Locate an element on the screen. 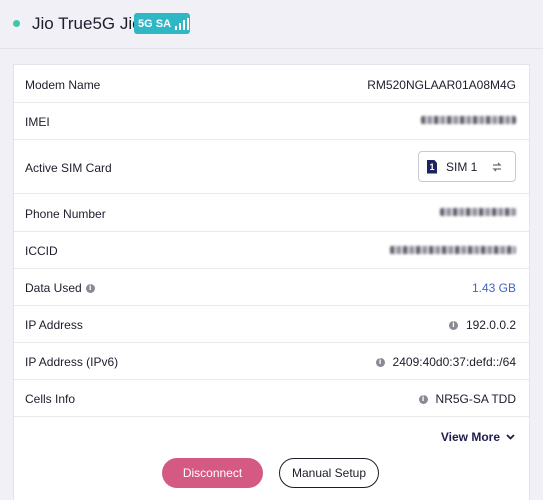 Image resolution: width=543 pixels, height=500 pixels. iccid-value is located at coordinates (453, 250).